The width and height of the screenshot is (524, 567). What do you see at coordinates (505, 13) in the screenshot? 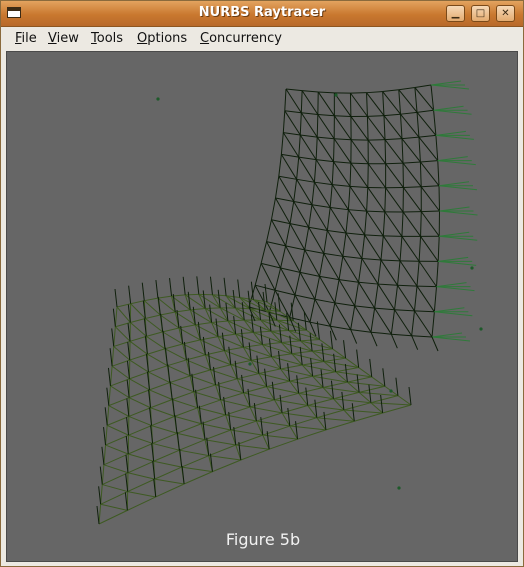
I see `close-button: ✕` at bounding box center [505, 13].